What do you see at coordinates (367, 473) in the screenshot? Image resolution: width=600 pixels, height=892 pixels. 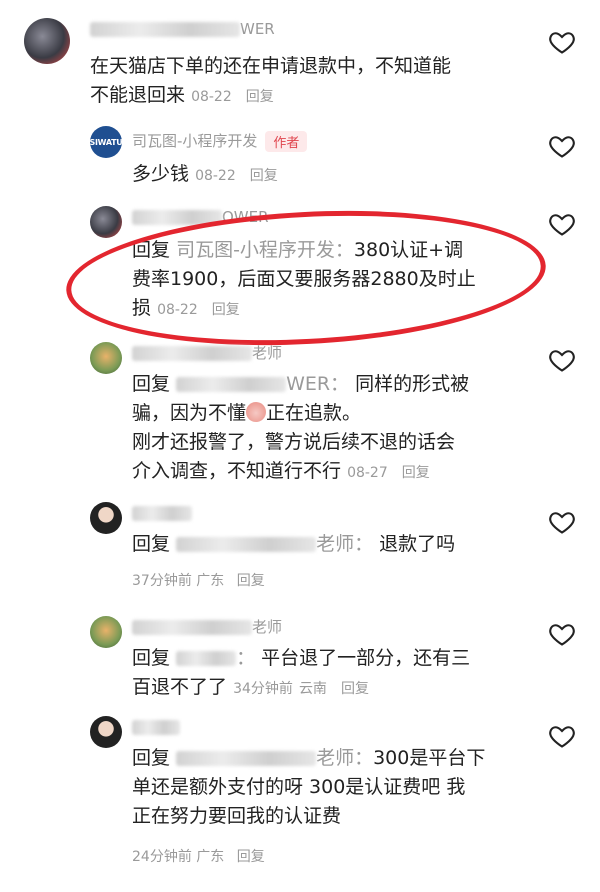 I see `comment-date: 08-27` at bounding box center [367, 473].